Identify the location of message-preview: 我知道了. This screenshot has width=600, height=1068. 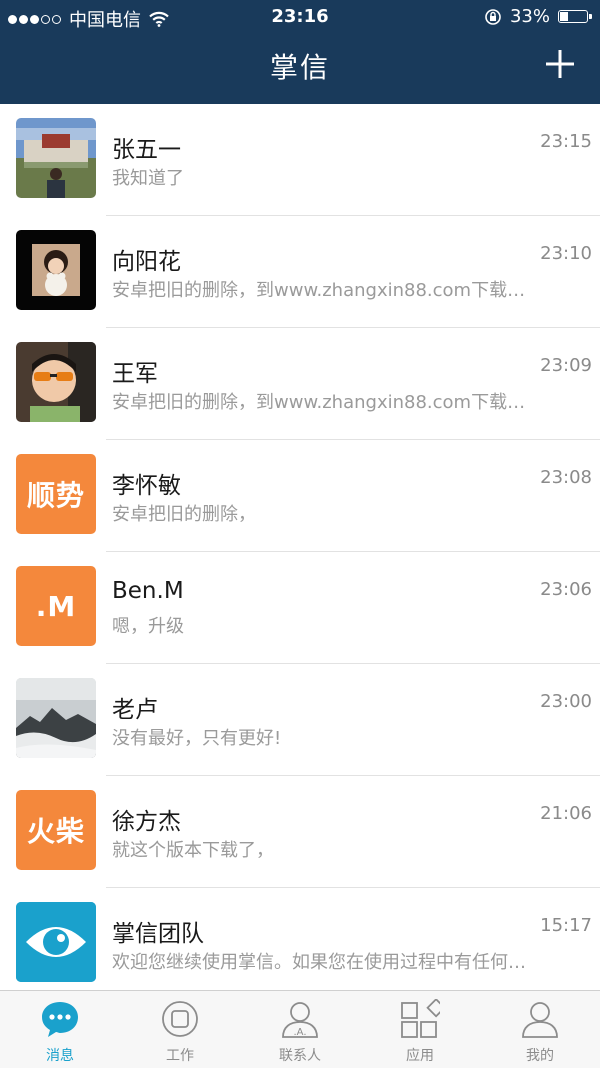
(148, 178).